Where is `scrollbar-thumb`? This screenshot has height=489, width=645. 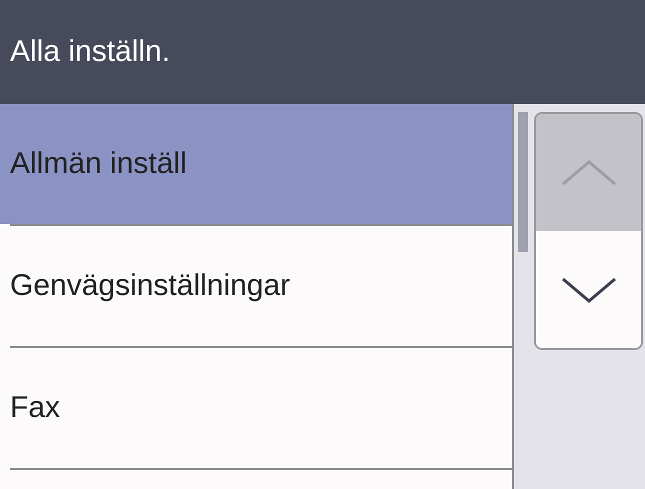 scrollbar-thumb is located at coordinates (523, 182).